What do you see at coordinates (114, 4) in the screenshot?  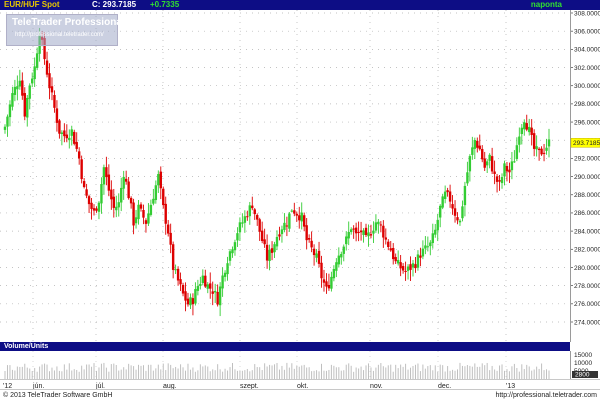 I see `last-price-label: C: 293.7185` at bounding box center [114, 4].